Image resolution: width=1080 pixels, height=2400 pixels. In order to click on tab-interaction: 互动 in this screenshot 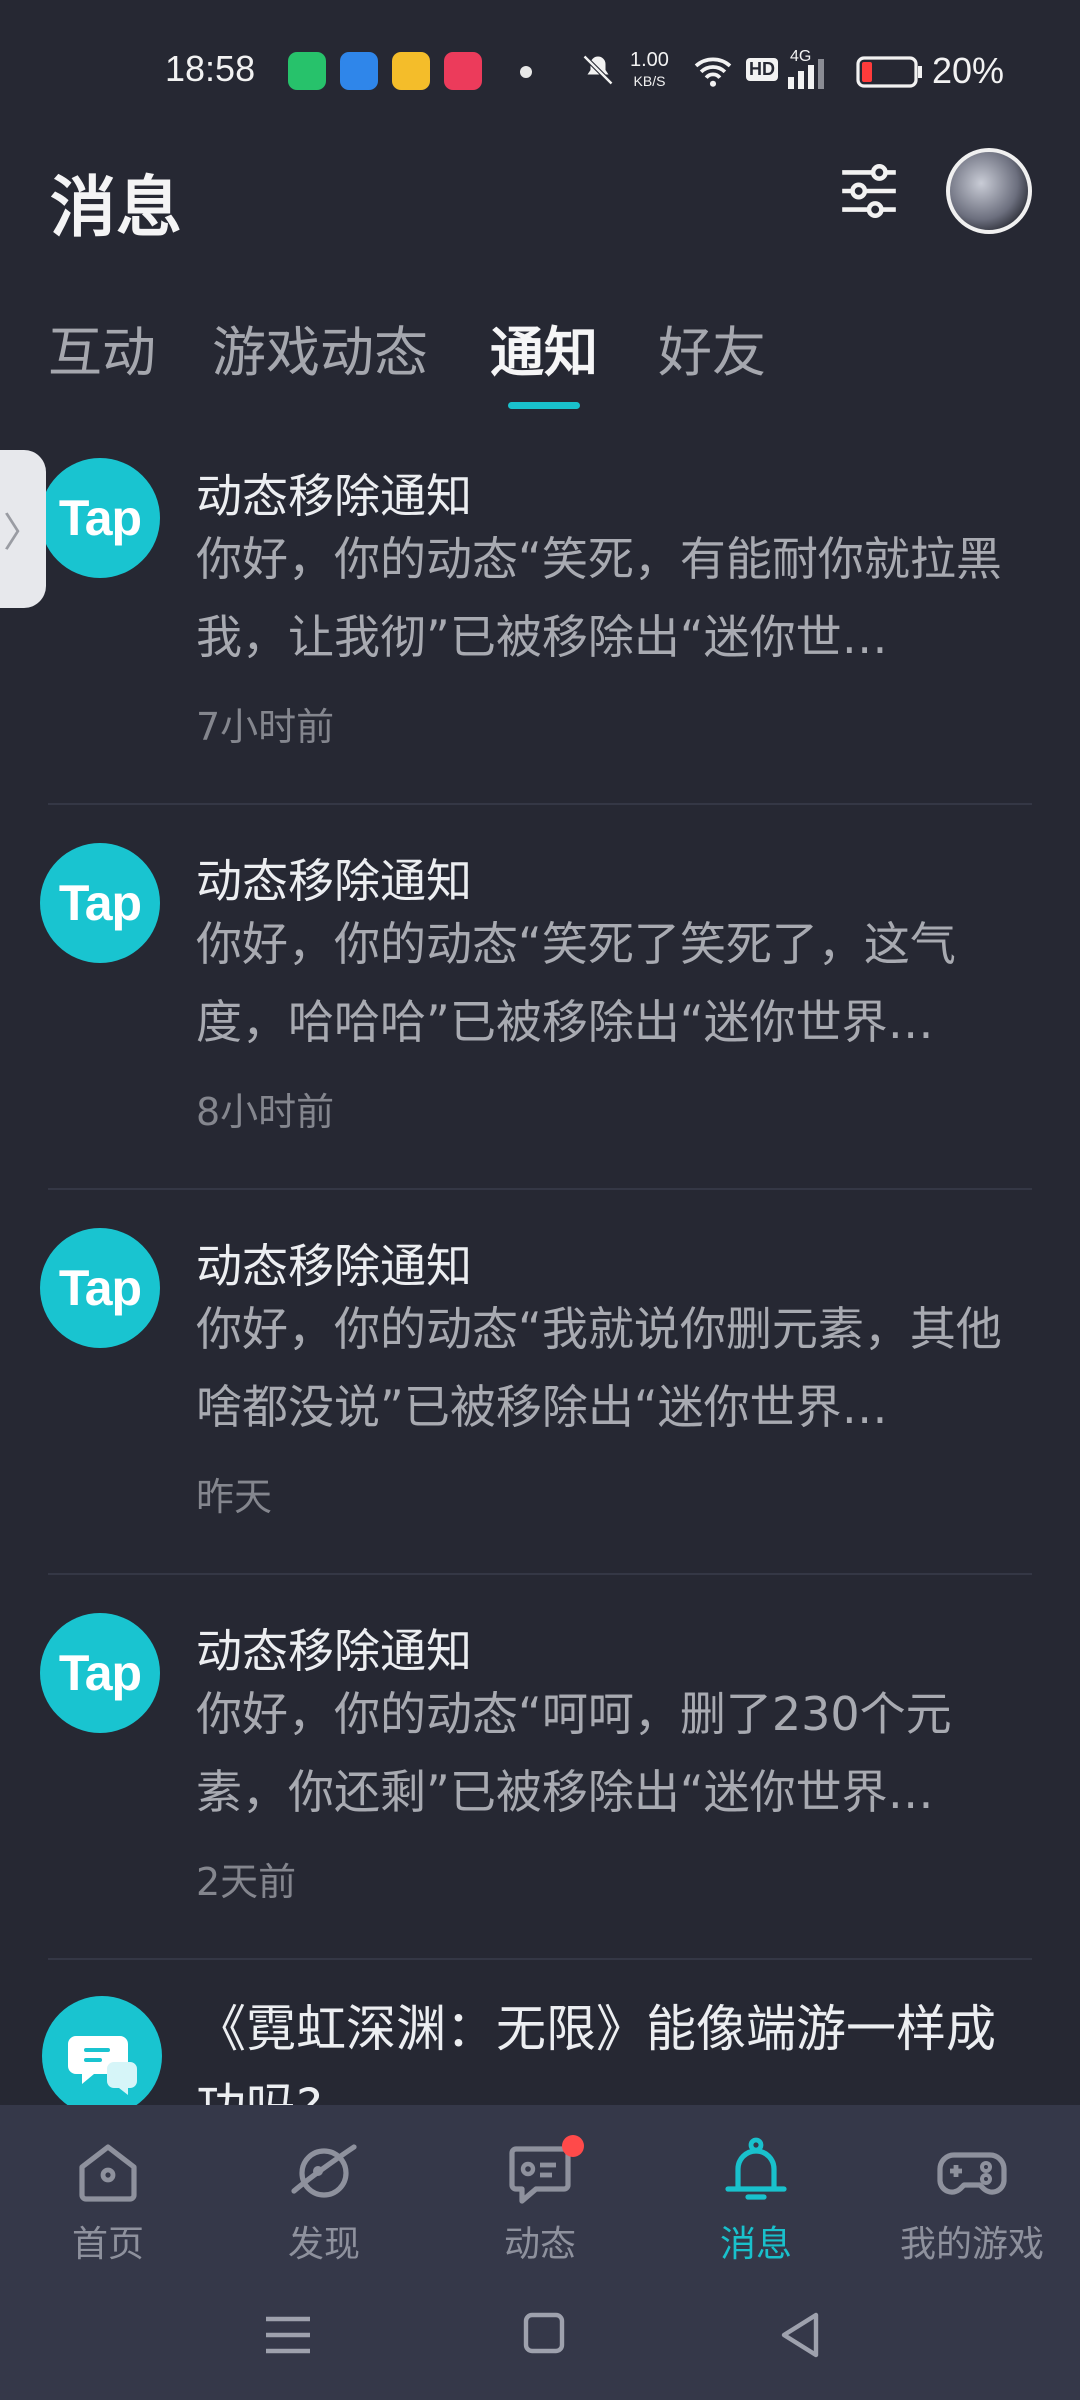, I will do `click(102, 347)`.